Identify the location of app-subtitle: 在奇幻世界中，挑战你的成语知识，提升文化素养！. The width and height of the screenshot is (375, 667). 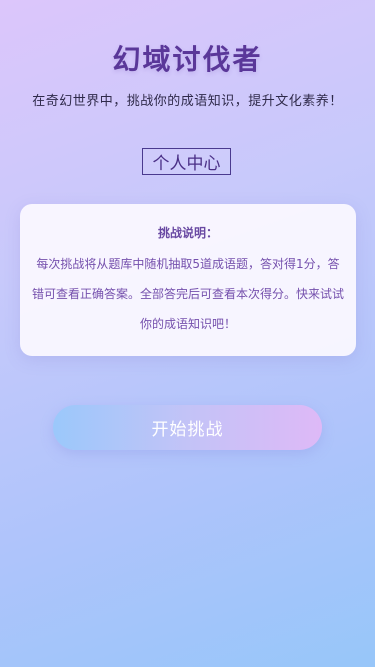
(187, 101).